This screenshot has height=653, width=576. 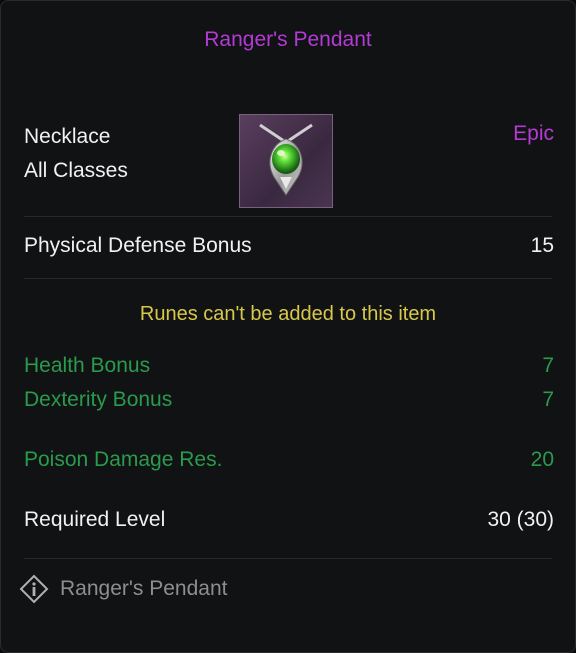 What do you see at coordinates (289, 400) in the screenshot?
I see `stat-row-dexterity-bonus: Dexterity Bonus 7` at bounding box center [289, 400].